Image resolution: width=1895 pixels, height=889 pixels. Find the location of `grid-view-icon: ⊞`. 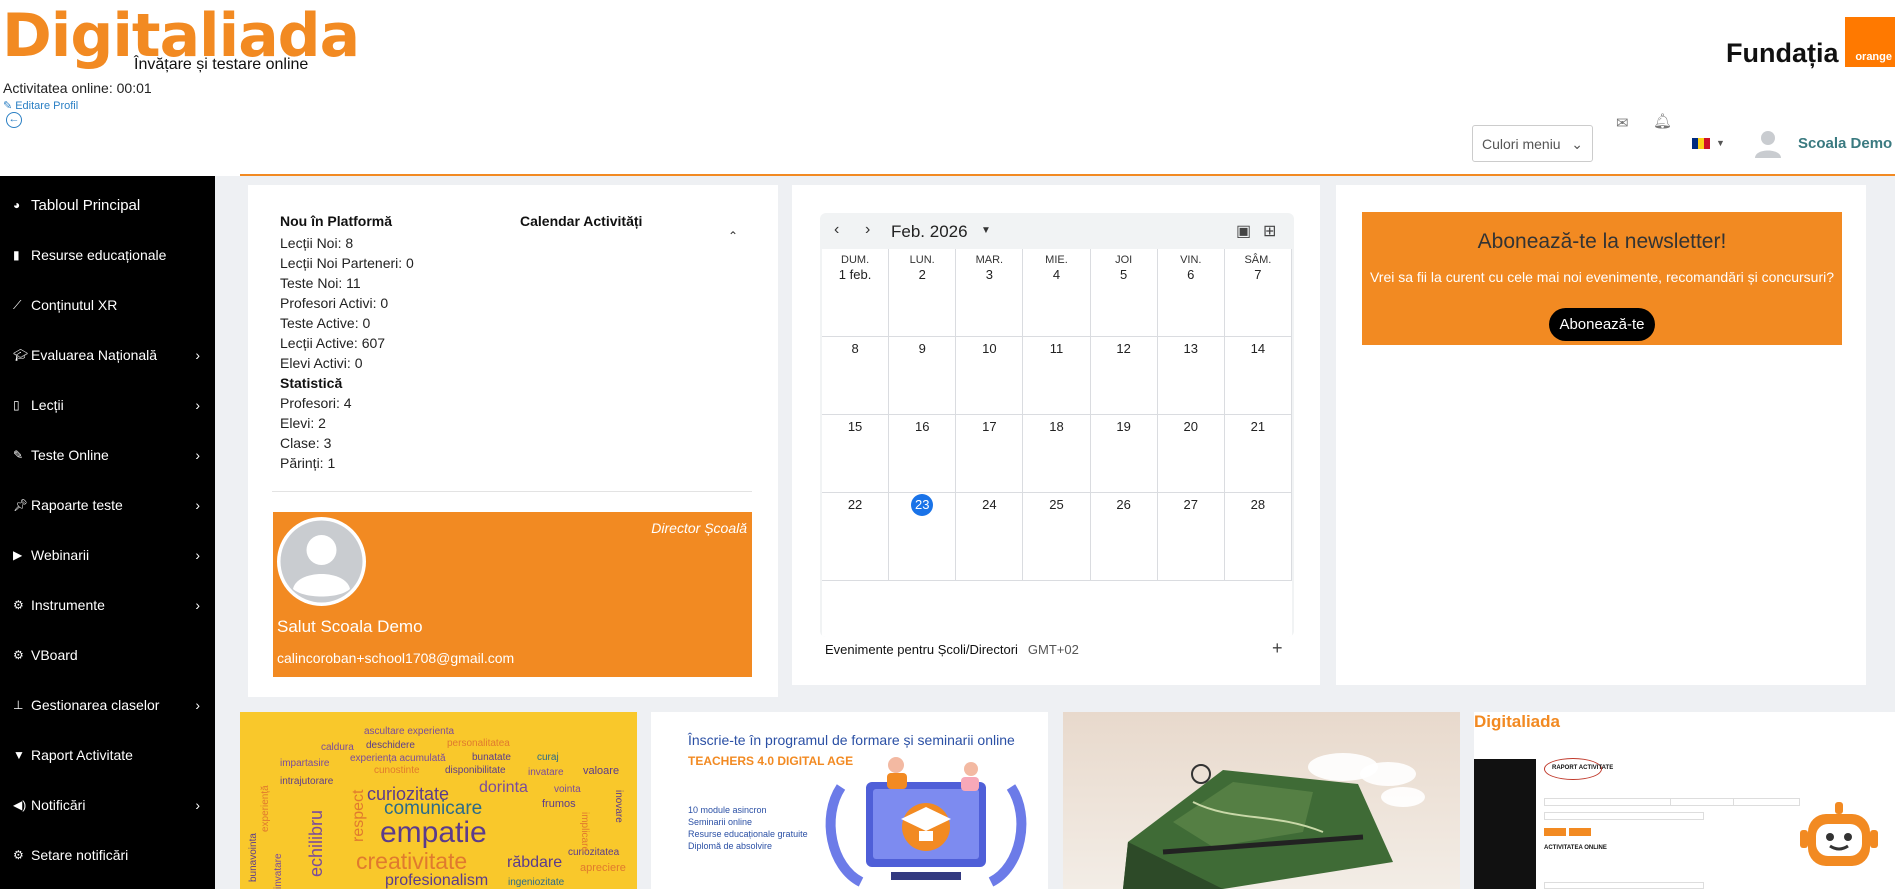

grid-view-icon: ⊞ is located at coordinates (1269, 231).